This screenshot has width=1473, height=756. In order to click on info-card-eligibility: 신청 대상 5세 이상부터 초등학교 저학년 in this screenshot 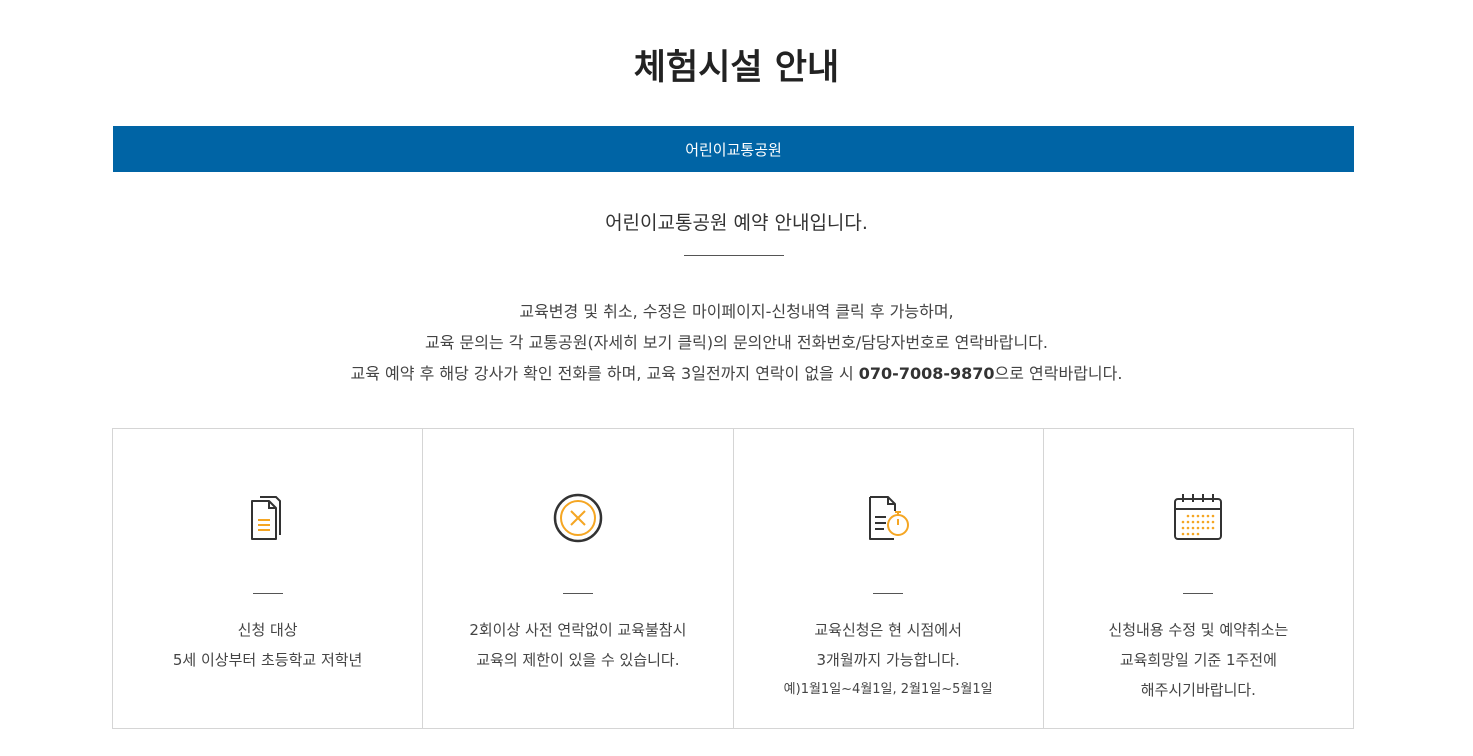, I will do `click(268, 578)`.